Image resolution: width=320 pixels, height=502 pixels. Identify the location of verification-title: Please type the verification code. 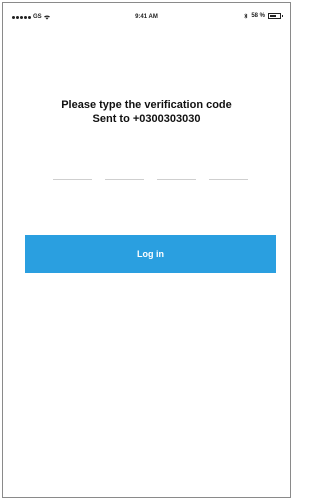
(146, 105).